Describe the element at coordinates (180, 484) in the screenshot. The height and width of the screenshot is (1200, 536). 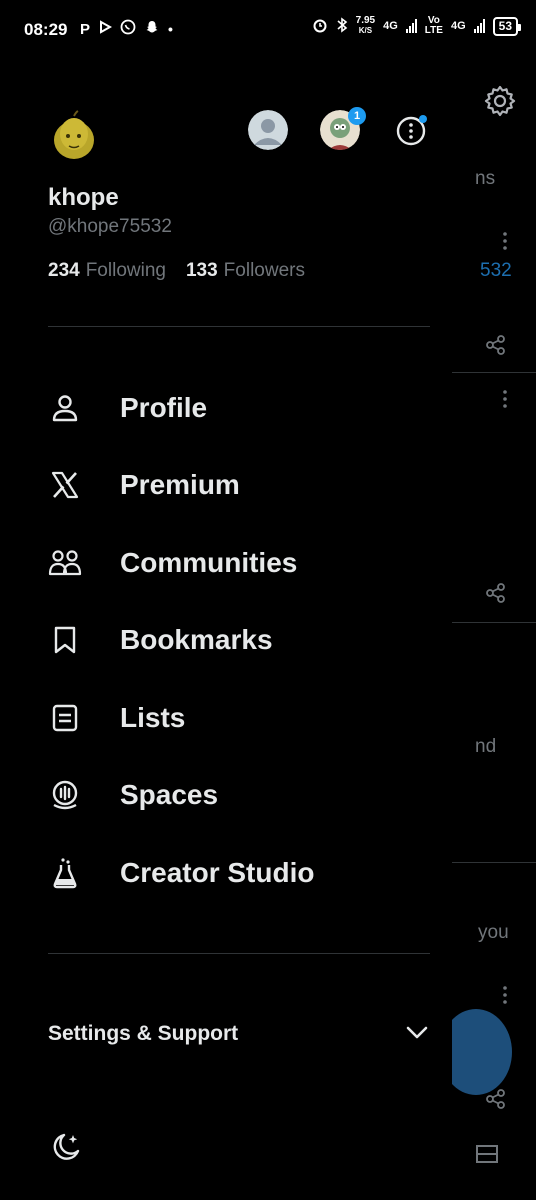
I see `menu-label-premium: Premium` at that location.